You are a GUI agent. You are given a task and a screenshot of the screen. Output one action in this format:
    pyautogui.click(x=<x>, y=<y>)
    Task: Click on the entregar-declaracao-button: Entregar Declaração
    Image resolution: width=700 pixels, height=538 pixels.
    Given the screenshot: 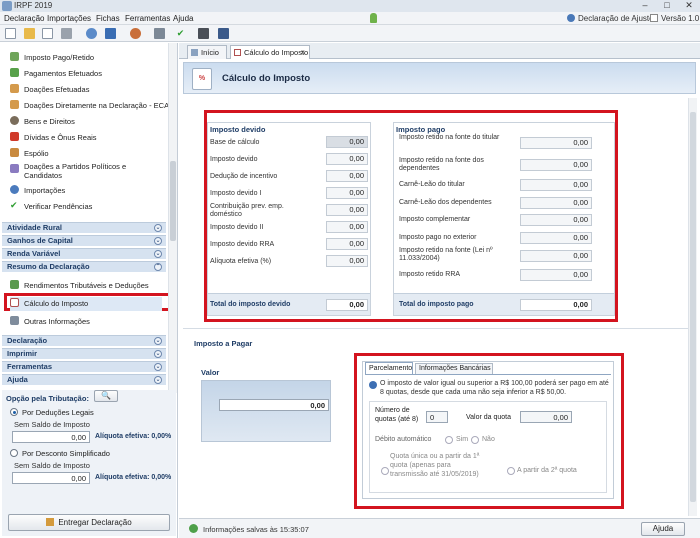 What is the action you would take?
    pyautogui.click(x=89, y=522)
    